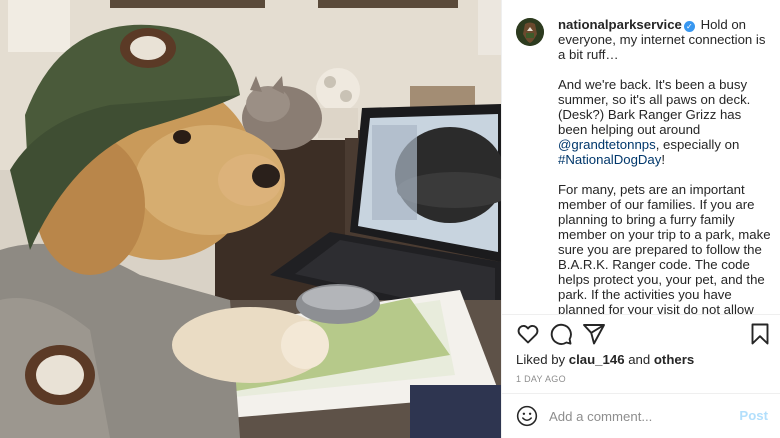 The width and height of the screenshot is (780, 438). What do you see at coordinates (541, 379) in the screenshot?
I see `post-timestamp: 1 DAY AGO` at bounding box center [541, 379].